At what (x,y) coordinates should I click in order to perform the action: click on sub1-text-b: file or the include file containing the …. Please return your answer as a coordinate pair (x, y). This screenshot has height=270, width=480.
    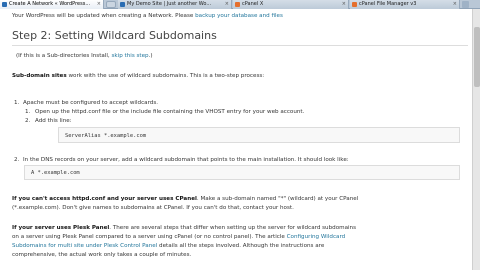
    Looking at the image, I should click on (203, 112).